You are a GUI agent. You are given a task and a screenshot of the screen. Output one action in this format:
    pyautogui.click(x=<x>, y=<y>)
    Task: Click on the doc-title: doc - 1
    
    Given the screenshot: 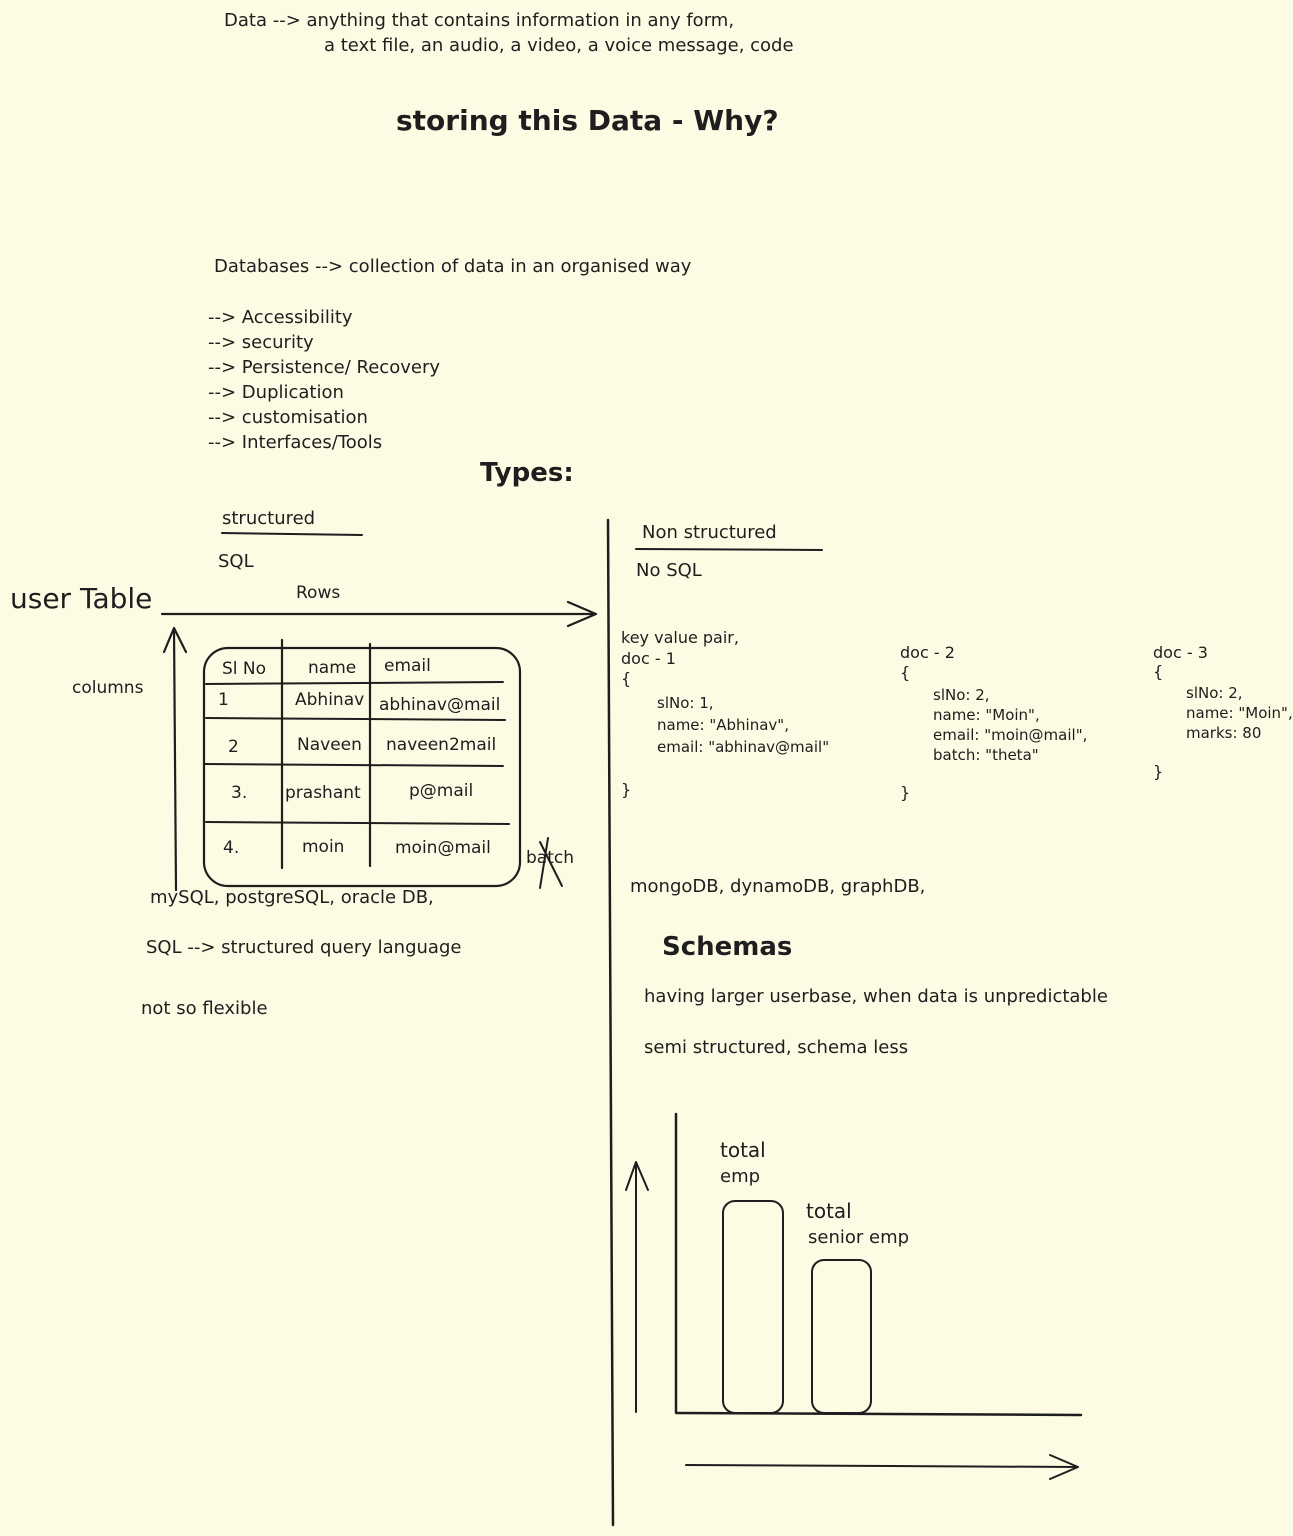 What is the action you would take?
    pyautogui.click(x=648, y=658)
    